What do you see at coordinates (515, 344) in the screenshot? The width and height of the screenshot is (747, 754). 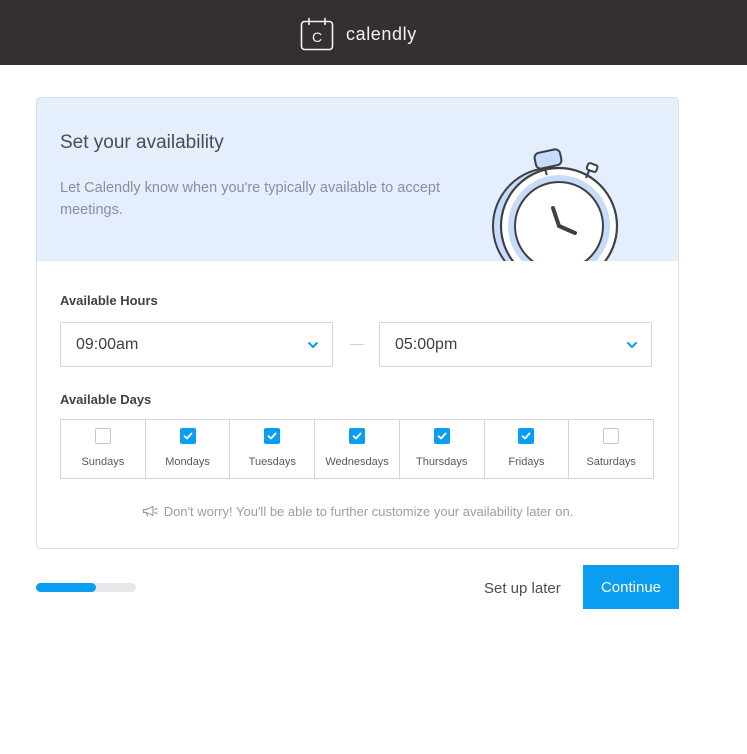 I see `end-time-select: 05:00pm` at bounding box center [515, 344].